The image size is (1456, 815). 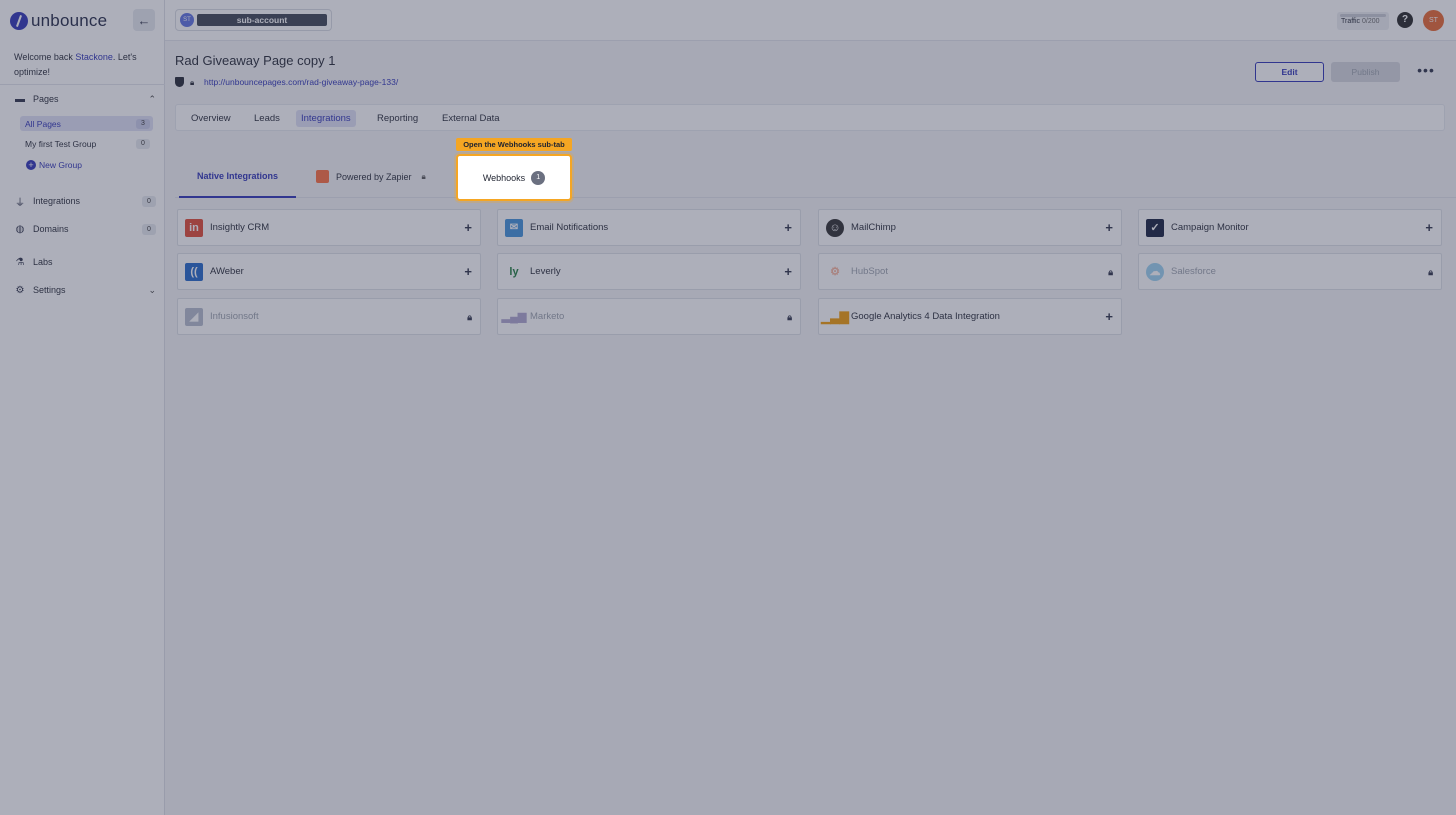 What do you see at coordinates (194, 316) in the screenshot?
I see `infusionsoft-icon: ◢` at bounding box center [194, 316].